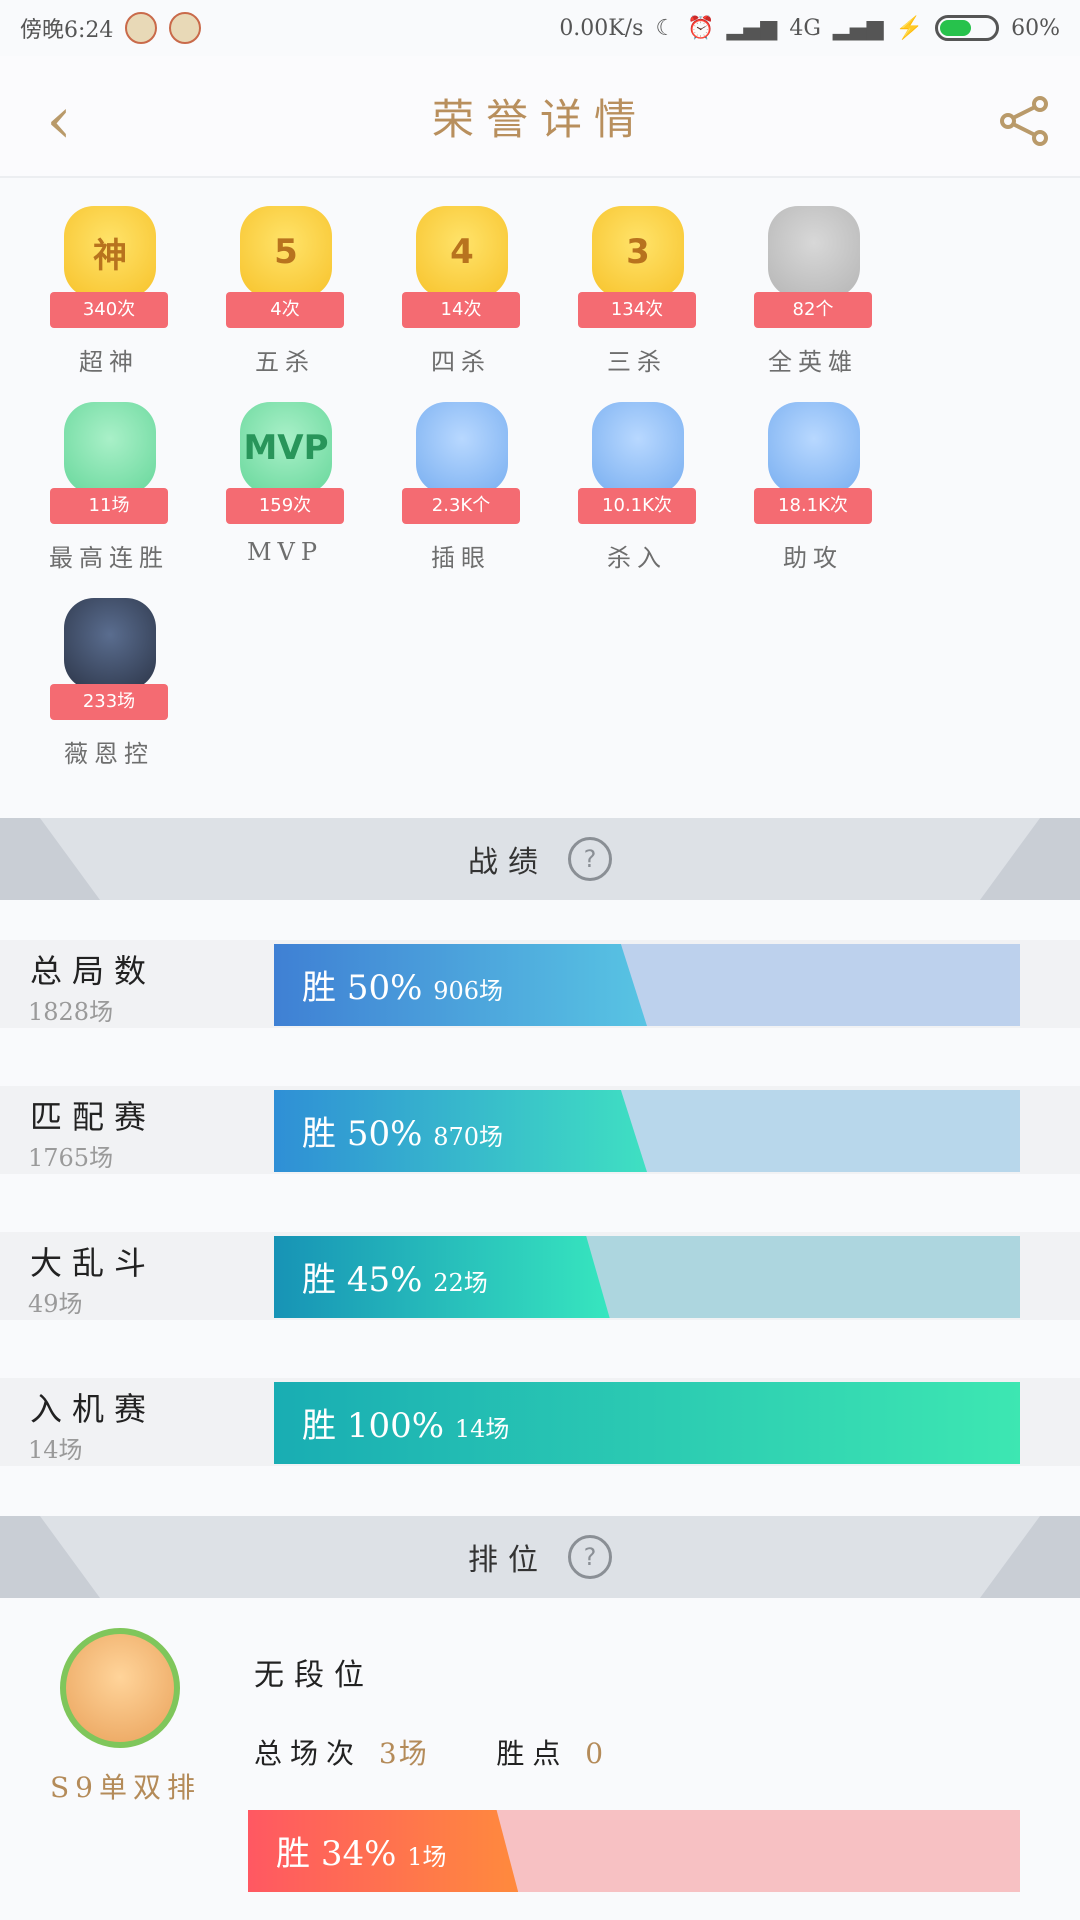 The height and width of the screenshot is (1920, 1080). What do you see at coordinates (595, 1753) in the screenshot?
I see `win-points-value: 0` at bounding box center [595, 1753].